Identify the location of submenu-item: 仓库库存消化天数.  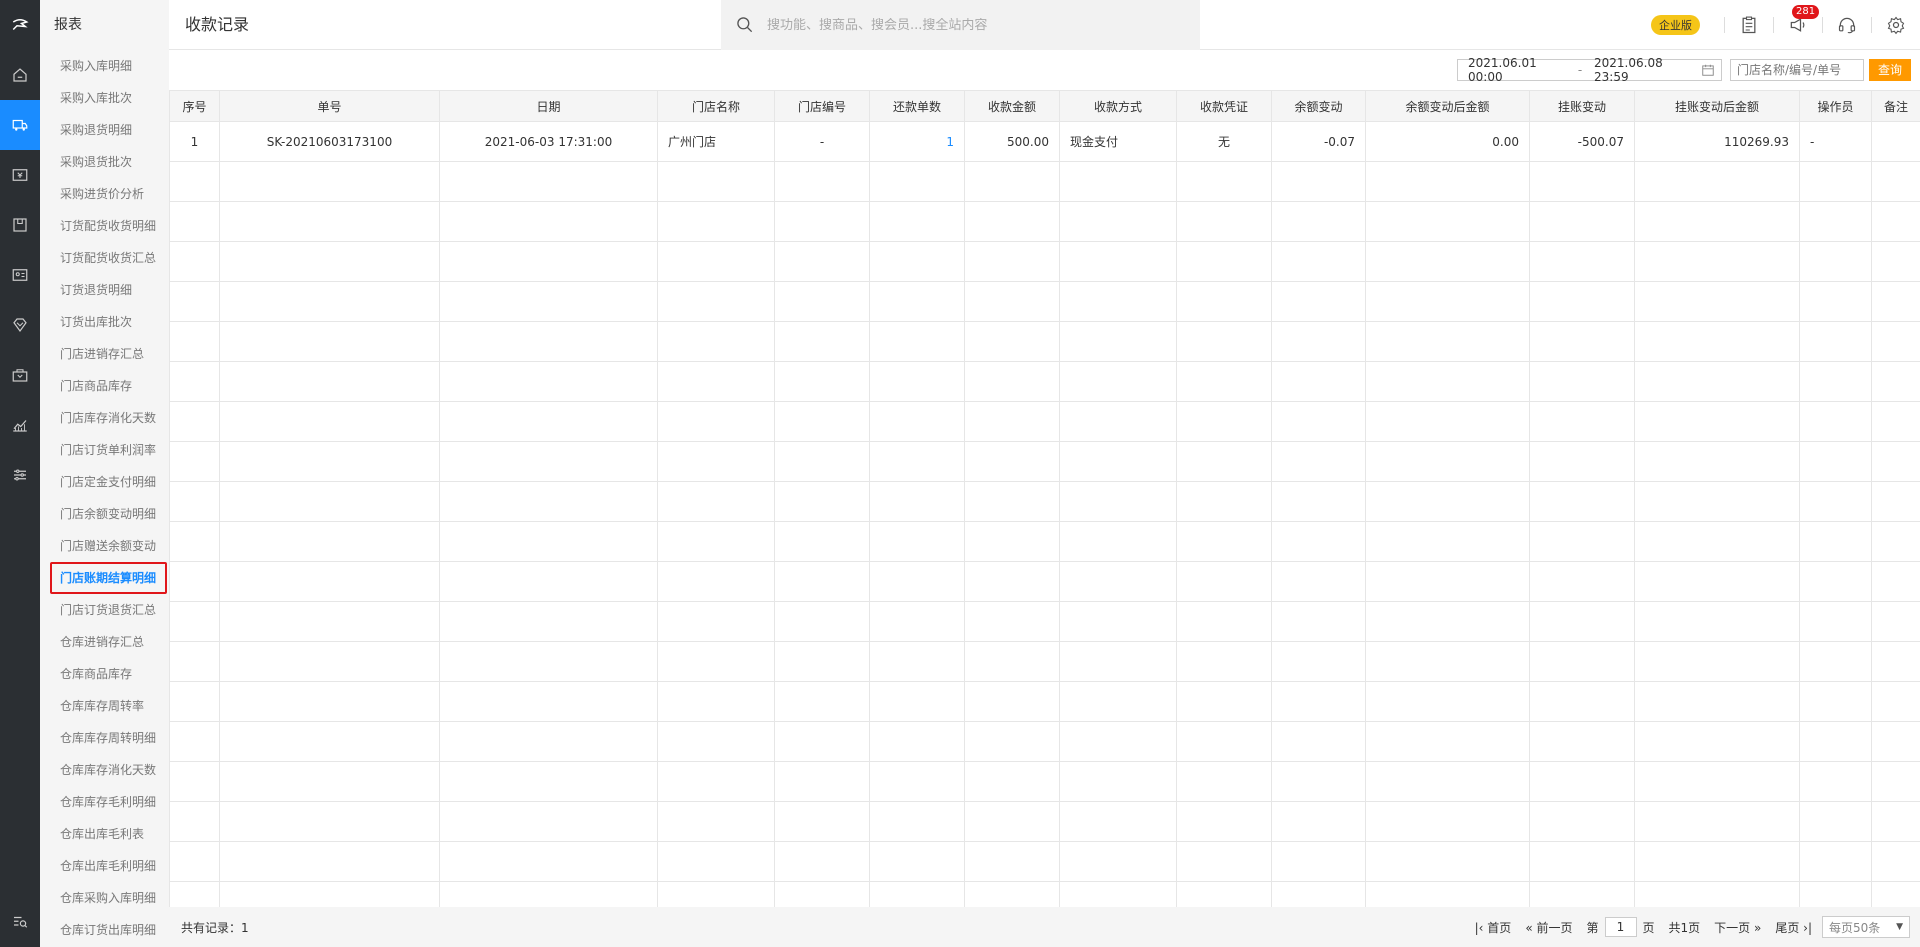
(104, 770).